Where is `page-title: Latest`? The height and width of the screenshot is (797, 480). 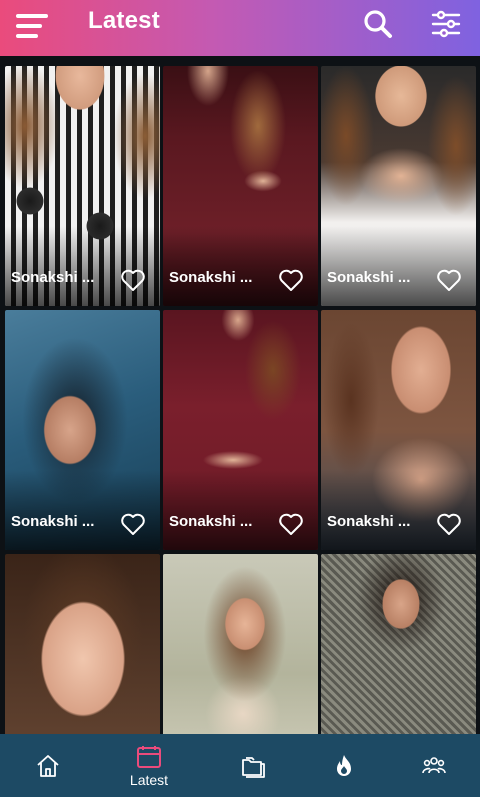 page-title: Latest is located at coordinates (124, 20).